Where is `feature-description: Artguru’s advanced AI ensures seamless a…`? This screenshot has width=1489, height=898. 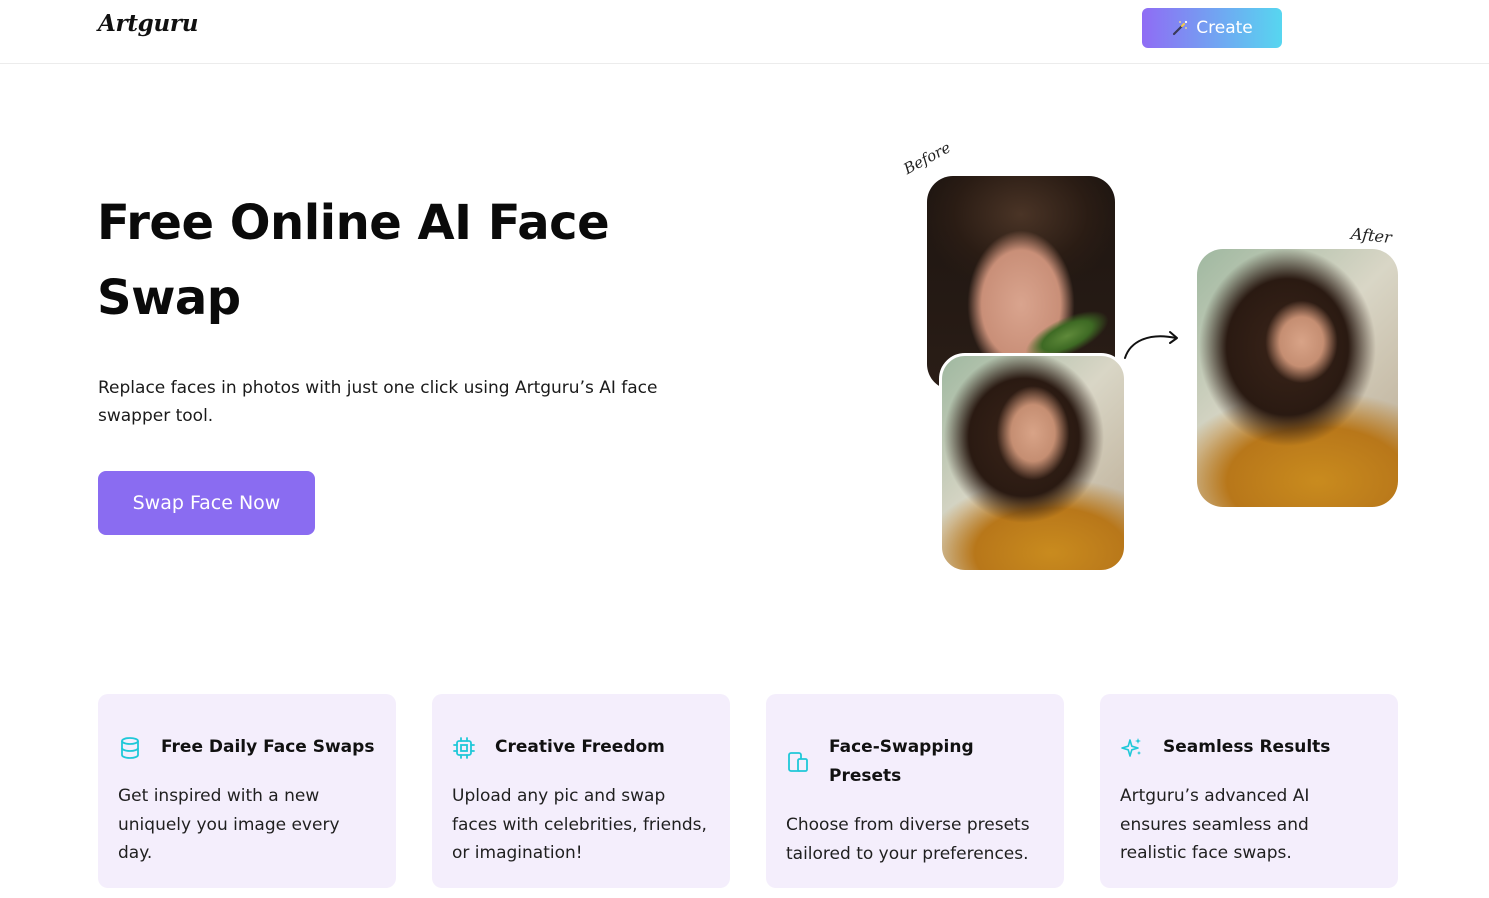 feature-description: Artguru’s advanced AI ensures seamless a… is located at coordinates (1215, 824).